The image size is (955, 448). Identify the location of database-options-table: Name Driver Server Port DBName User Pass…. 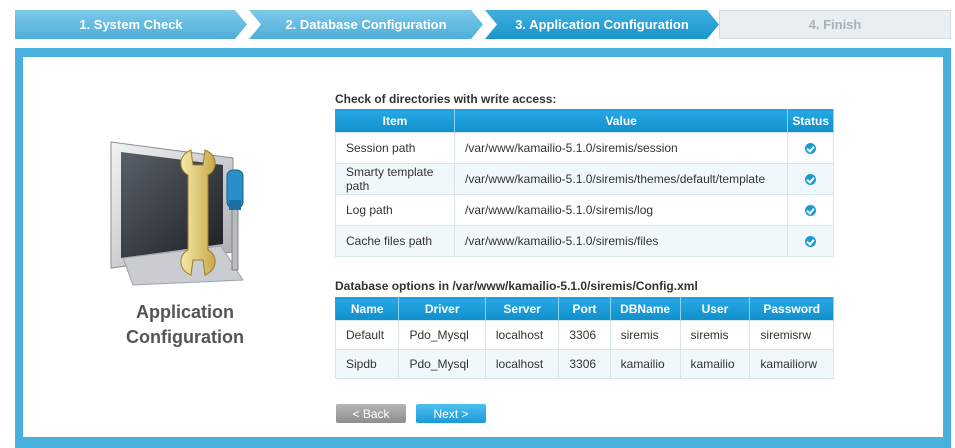
(584, 338).